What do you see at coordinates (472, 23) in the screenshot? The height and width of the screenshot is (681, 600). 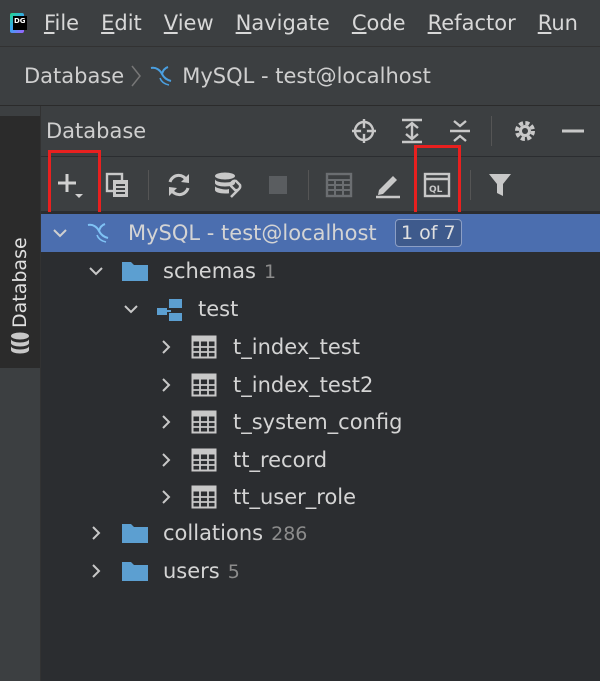 I see `menu-item: Refactor` at bounding box center [472, 23].